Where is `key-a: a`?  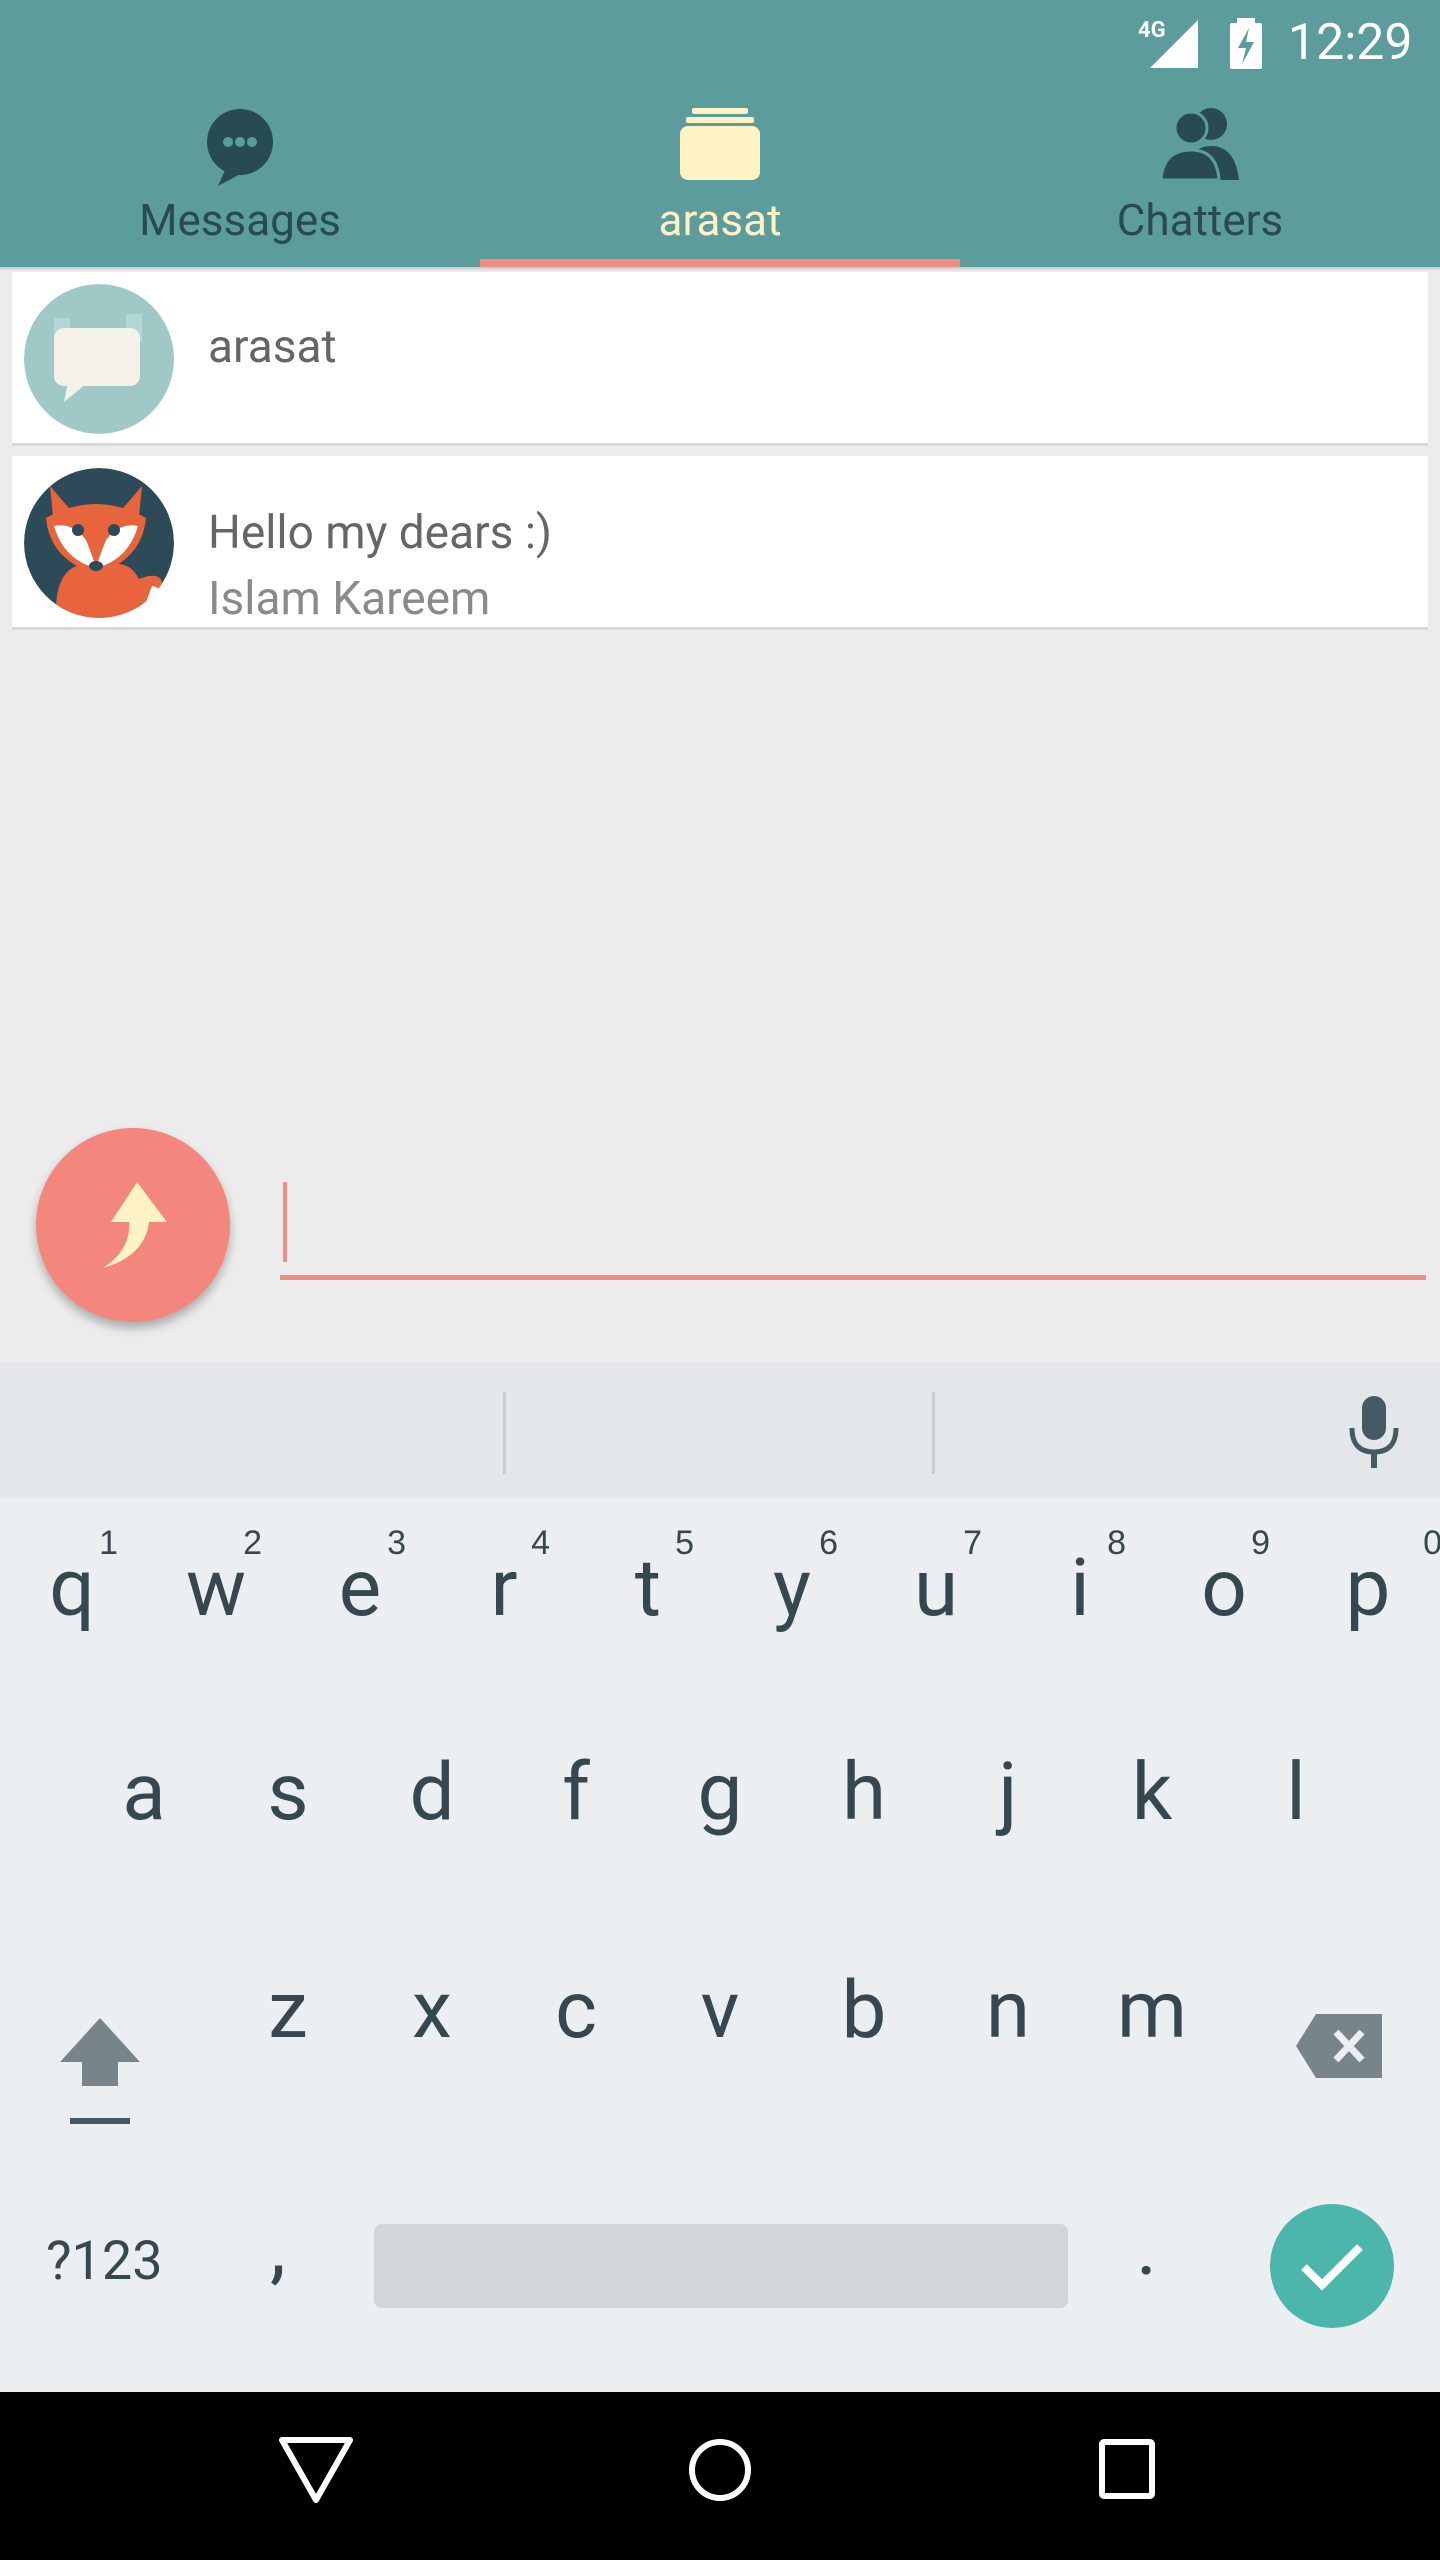
key-a: a is located at coordinates (144, 1793).